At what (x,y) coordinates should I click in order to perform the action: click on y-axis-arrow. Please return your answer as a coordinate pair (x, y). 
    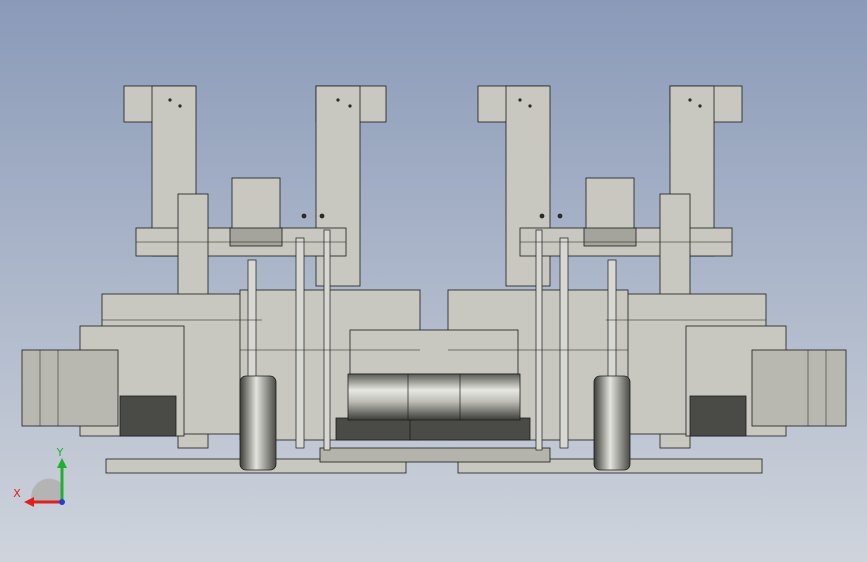
    Looking at the image, I should click on (62, 463).